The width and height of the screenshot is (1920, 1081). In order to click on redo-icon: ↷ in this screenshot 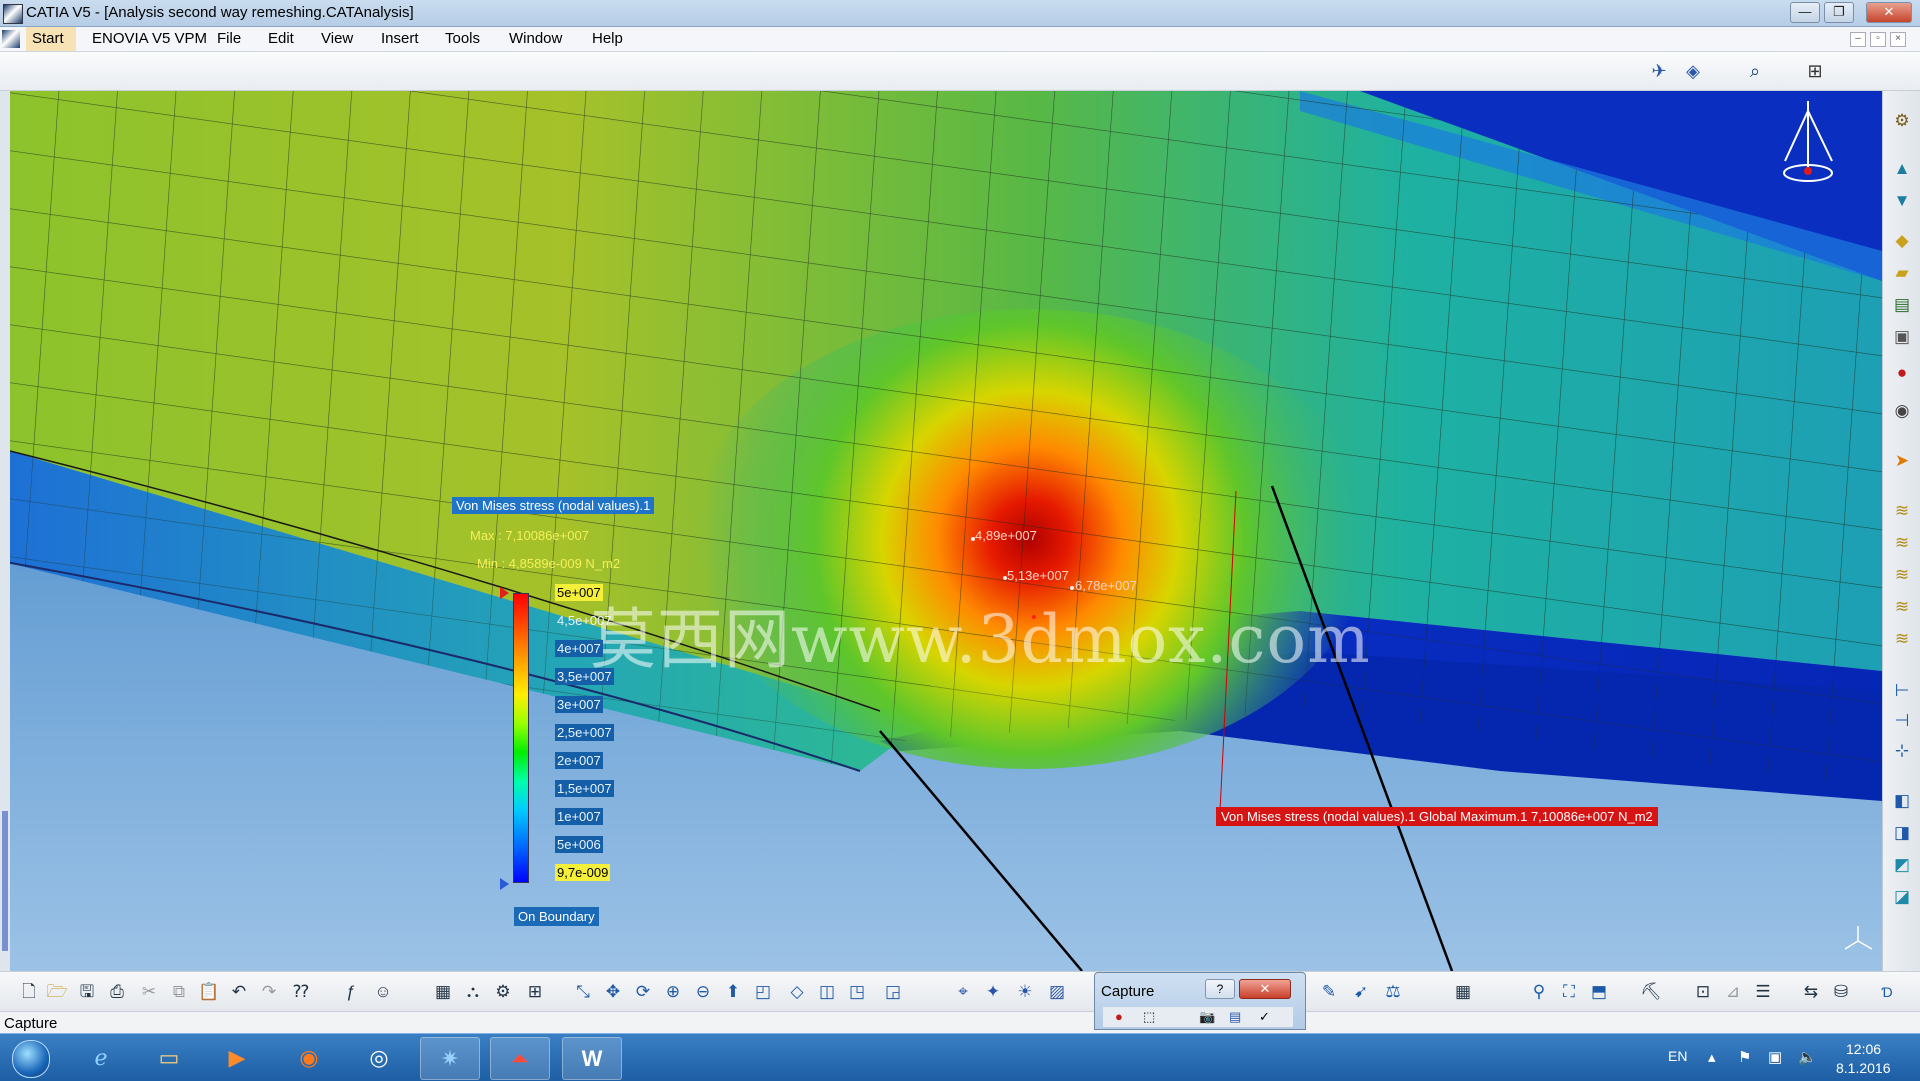, I will do `click(269, 992)`.